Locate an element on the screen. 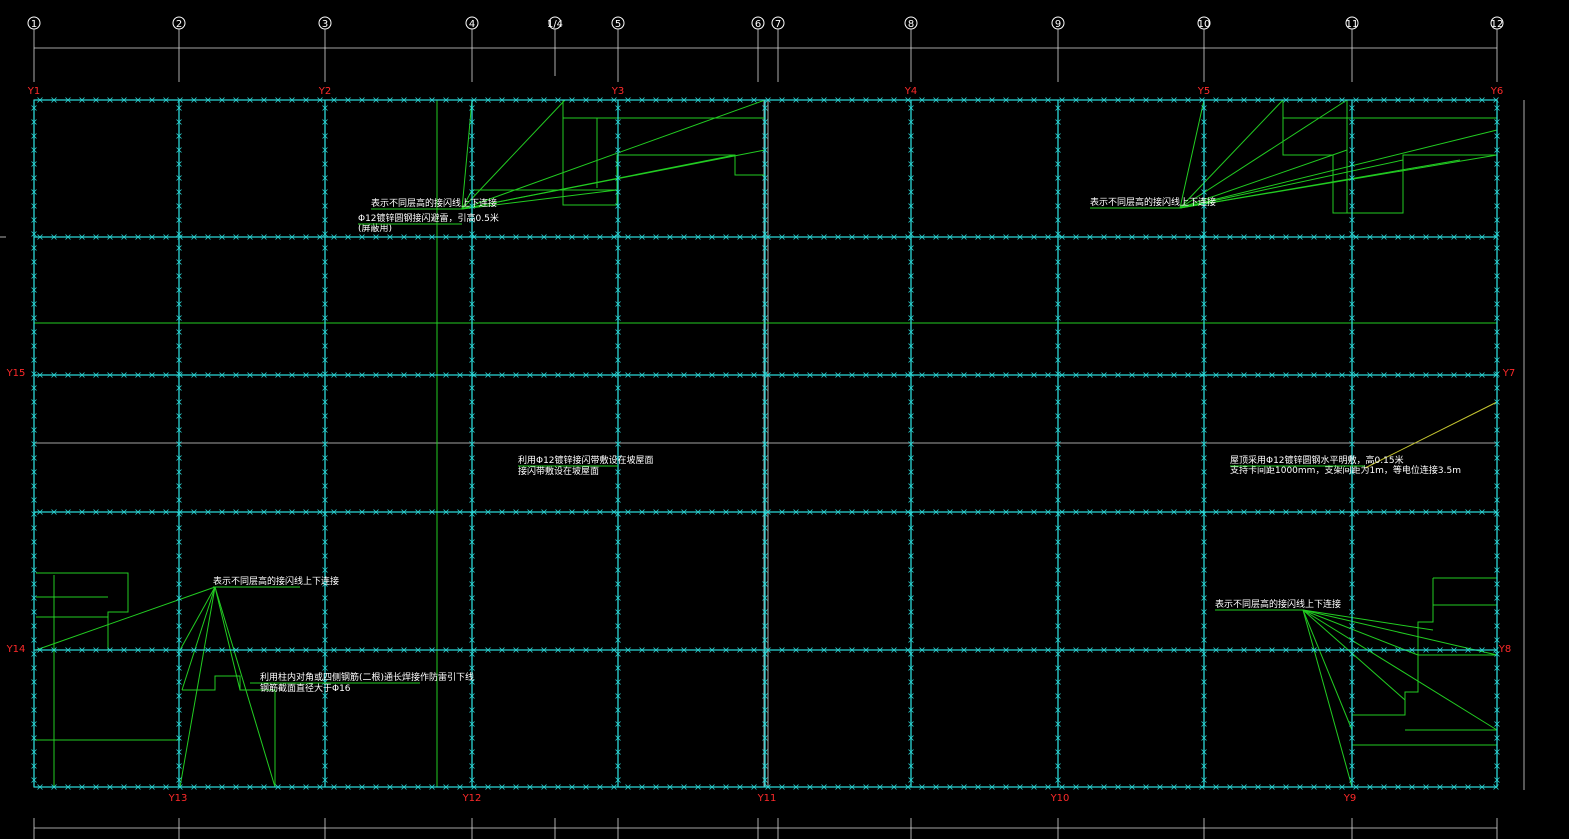 The width and height of the screenshot is (1569, 839). y-label: Y15 is located at coordinates (16, 373).